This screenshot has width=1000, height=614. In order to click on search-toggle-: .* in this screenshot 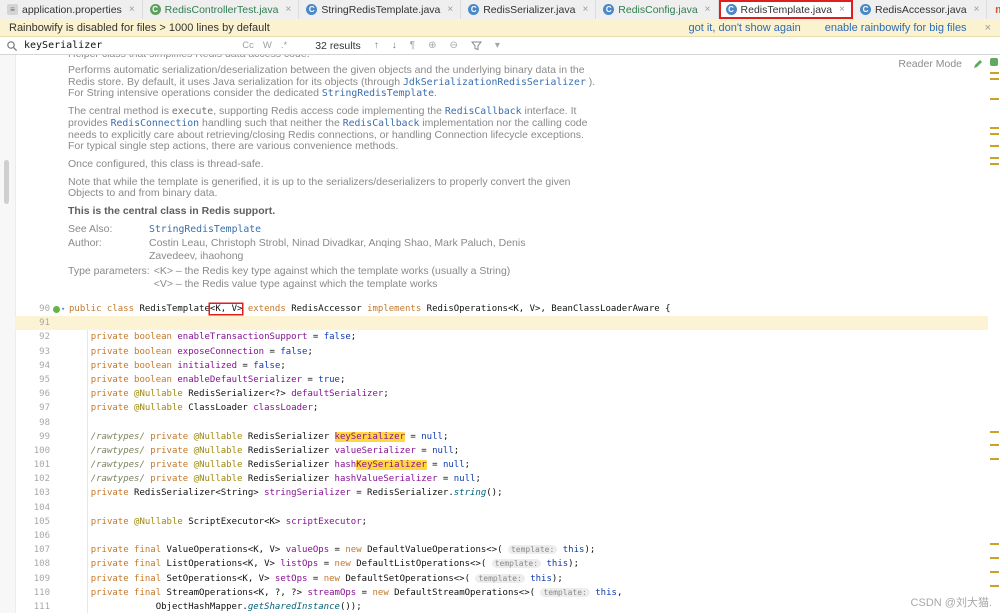, I will do `click(284, 45)`.